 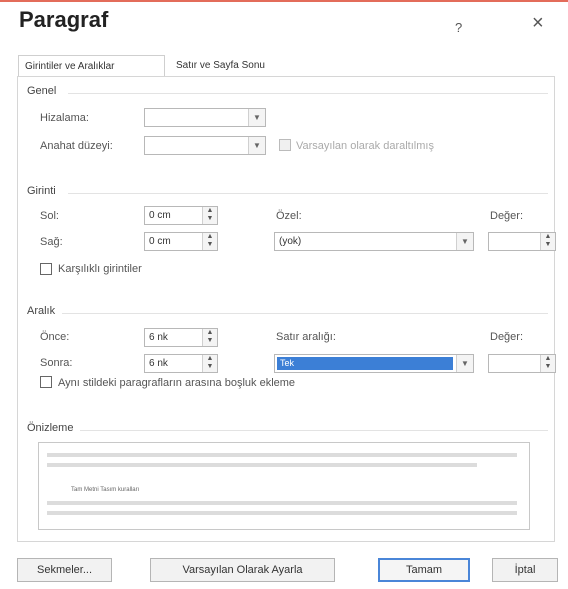 I want to click on no-space-same-style-checkbox, so click(x=46, y=382).